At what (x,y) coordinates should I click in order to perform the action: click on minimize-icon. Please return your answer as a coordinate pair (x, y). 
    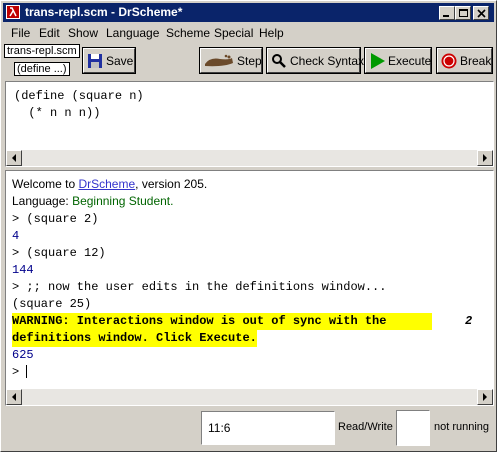
    Looking at the image, I should click on (446, 16).